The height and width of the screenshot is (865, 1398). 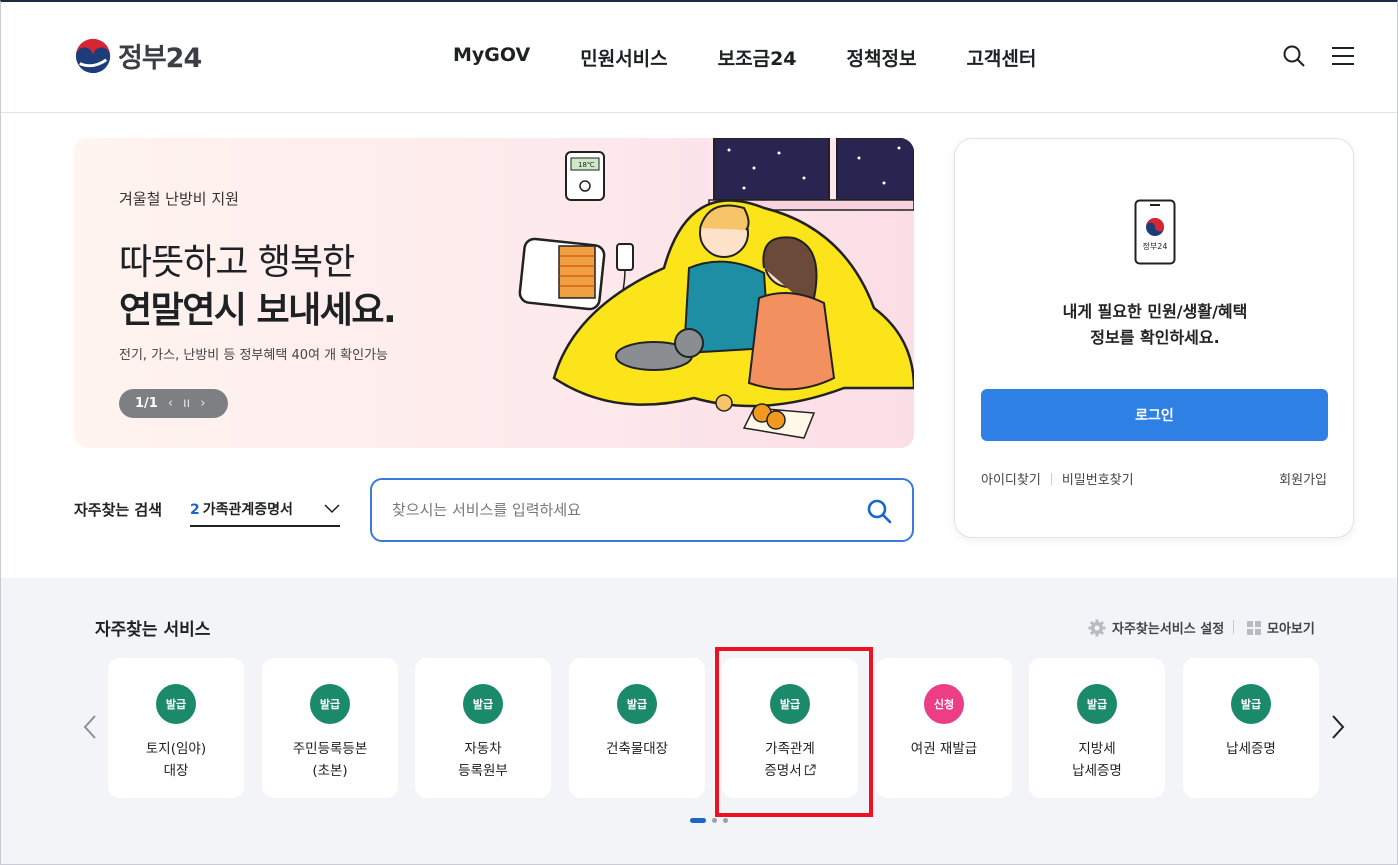 I want to click on thermostat-reading: 18℃, so click(x=586, y=165).